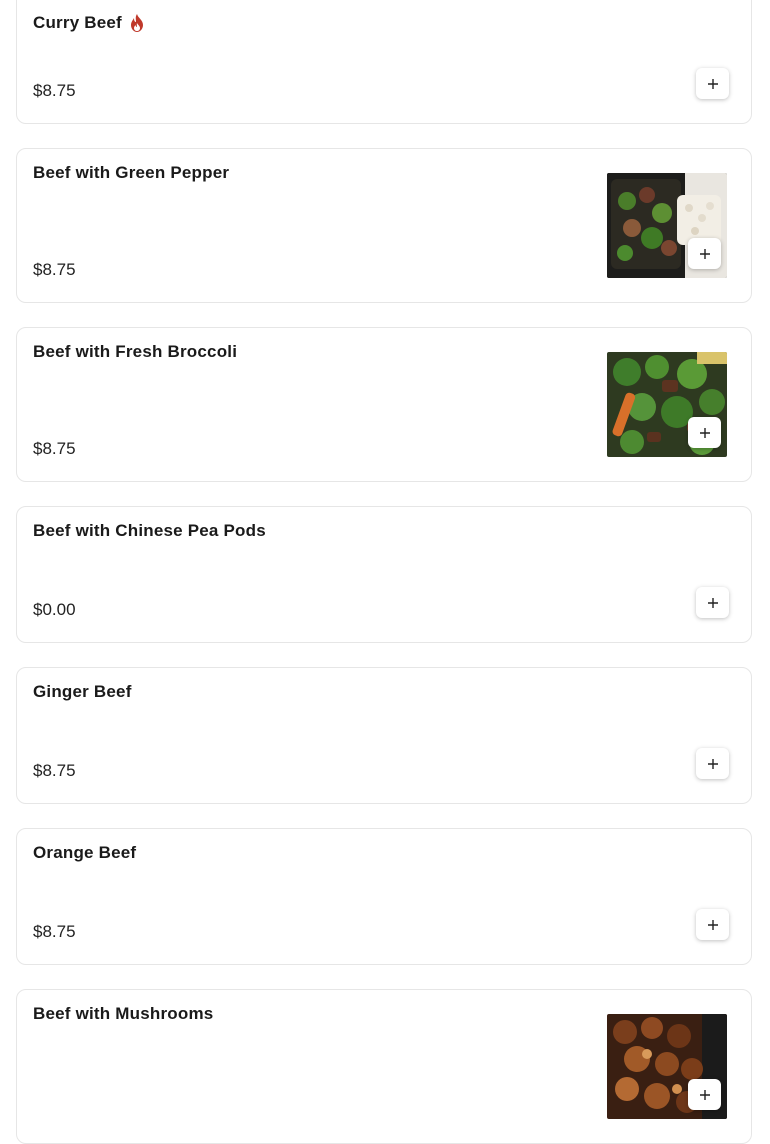 The width and height of the screenshot is (770, 1144). What do you see at coordinates (384, 62) in the screenshot?
I see `menu-item-card: Curry Beef $8.75` at bounding box center [384, 62].